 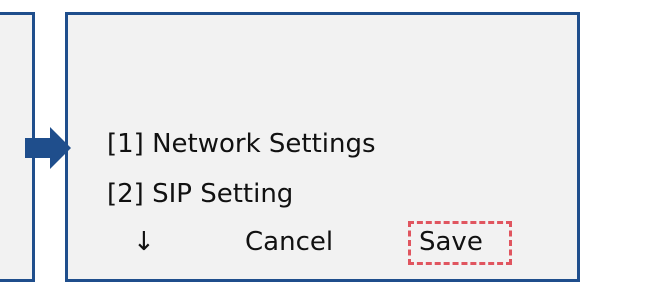 What do you see at coordinates (200, 194) in the screenshot?
I see `menu-item-sip-setting: [2] SIP Setting` at bounding box center [200, 194].